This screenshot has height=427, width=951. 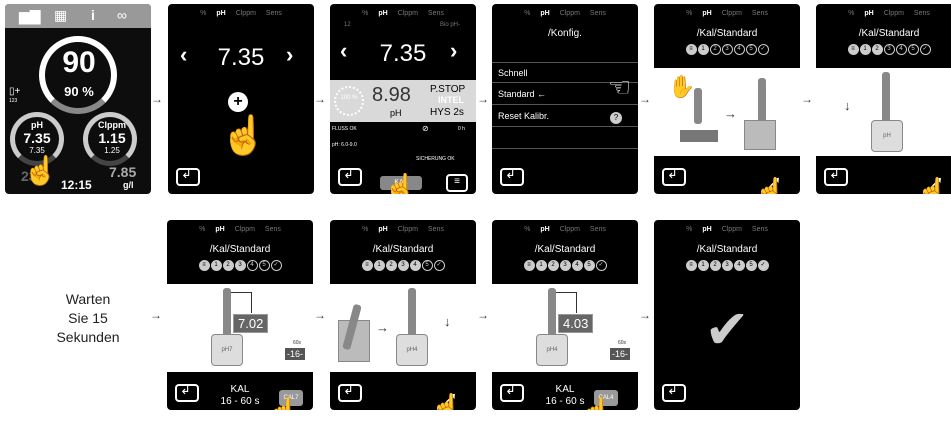 What do you see at coordinates (60, 15) in the screenshot?
I see `grid-icon: ▦` at bounding box center [60, 15].